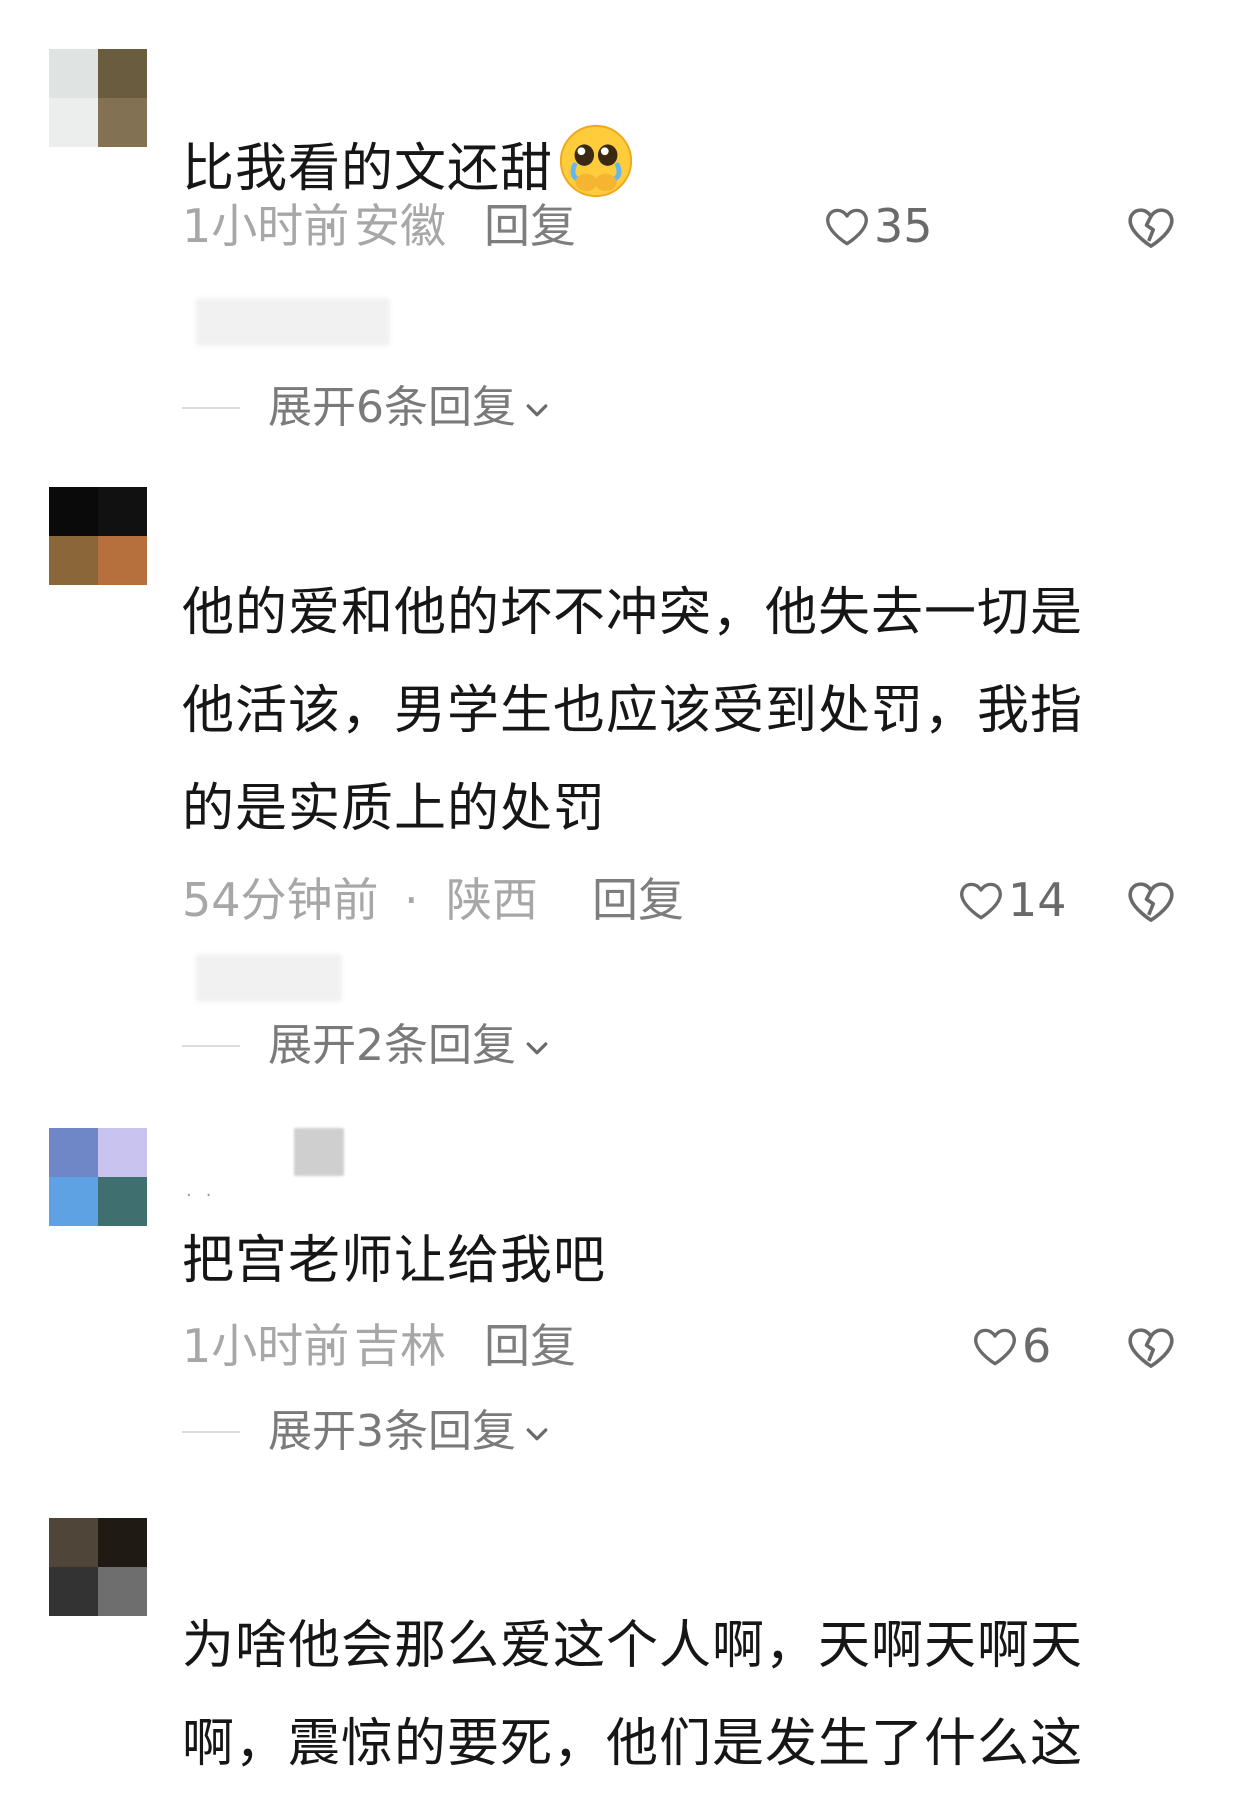 The image size is (1236, 1802). What do you see at coordinates (687, 226) in the screenshot?
I see `comment-meta: 1小时前 · 安徽 回复 35` at bounding box center [687, 226].